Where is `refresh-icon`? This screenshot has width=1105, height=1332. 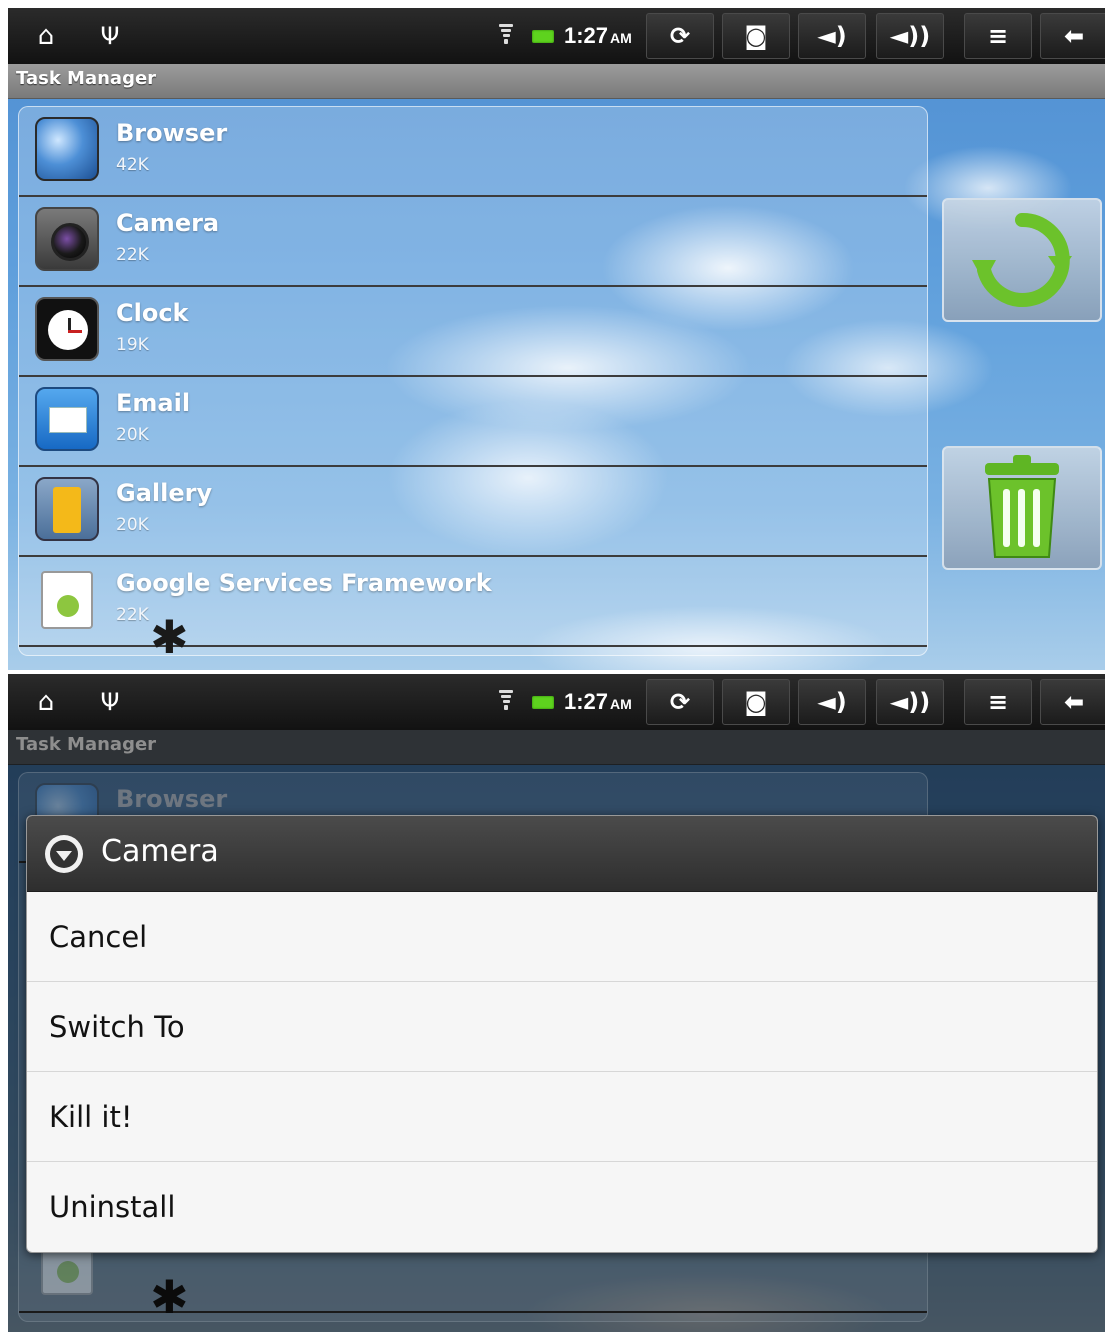
refresh-icon is located at coordinates (1022, 259).